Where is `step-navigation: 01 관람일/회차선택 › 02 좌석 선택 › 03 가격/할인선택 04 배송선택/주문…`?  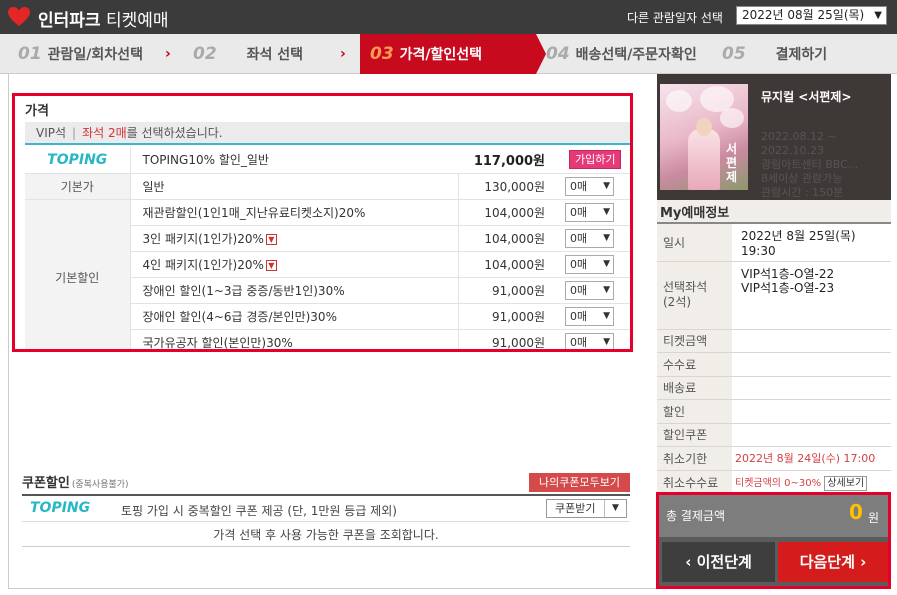
step-navigation: 01 관람일/회차선택 › 02 좌석 선택 › 03 가격/할인선택 04 배송선택/주문… is located at coordinates (448, 54).